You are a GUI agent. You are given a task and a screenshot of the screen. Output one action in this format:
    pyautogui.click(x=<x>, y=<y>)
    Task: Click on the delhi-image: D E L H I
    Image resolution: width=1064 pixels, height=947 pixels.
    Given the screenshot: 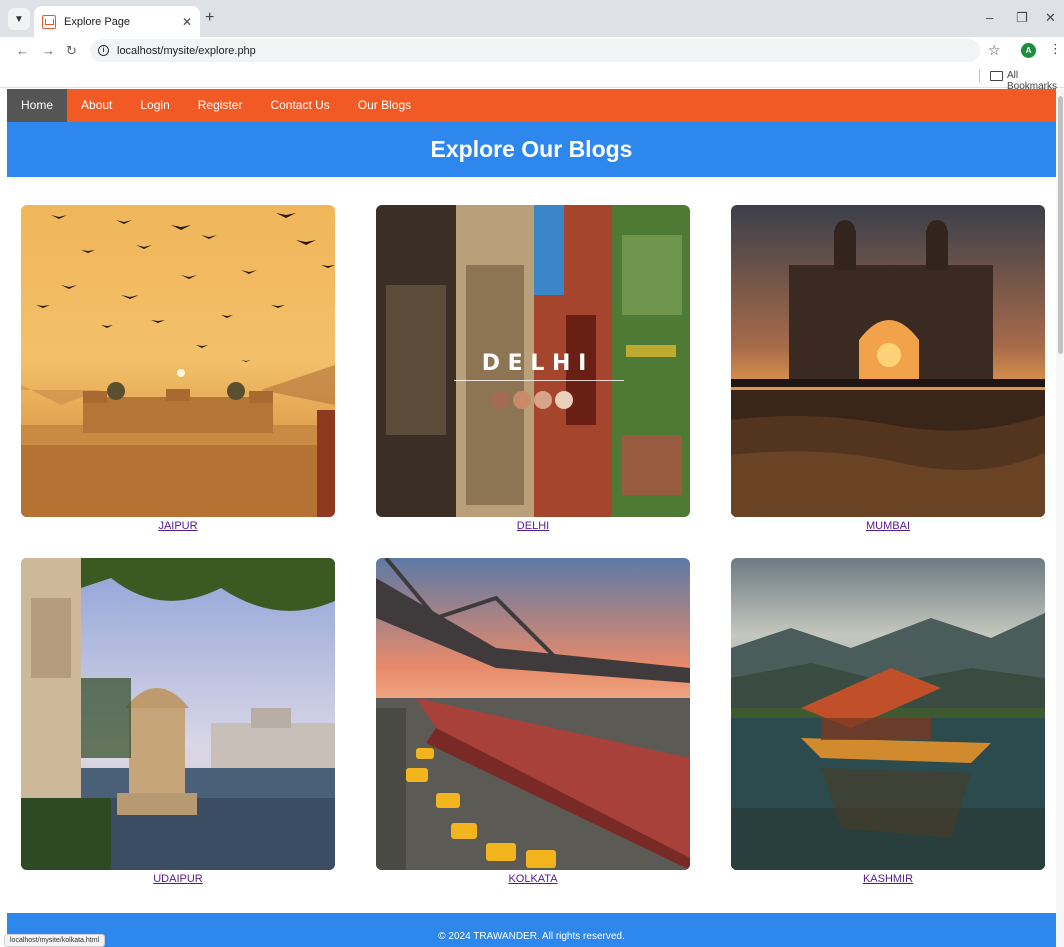 What is the action you would take?
    pyautogui.click(x=533, y=361)
    